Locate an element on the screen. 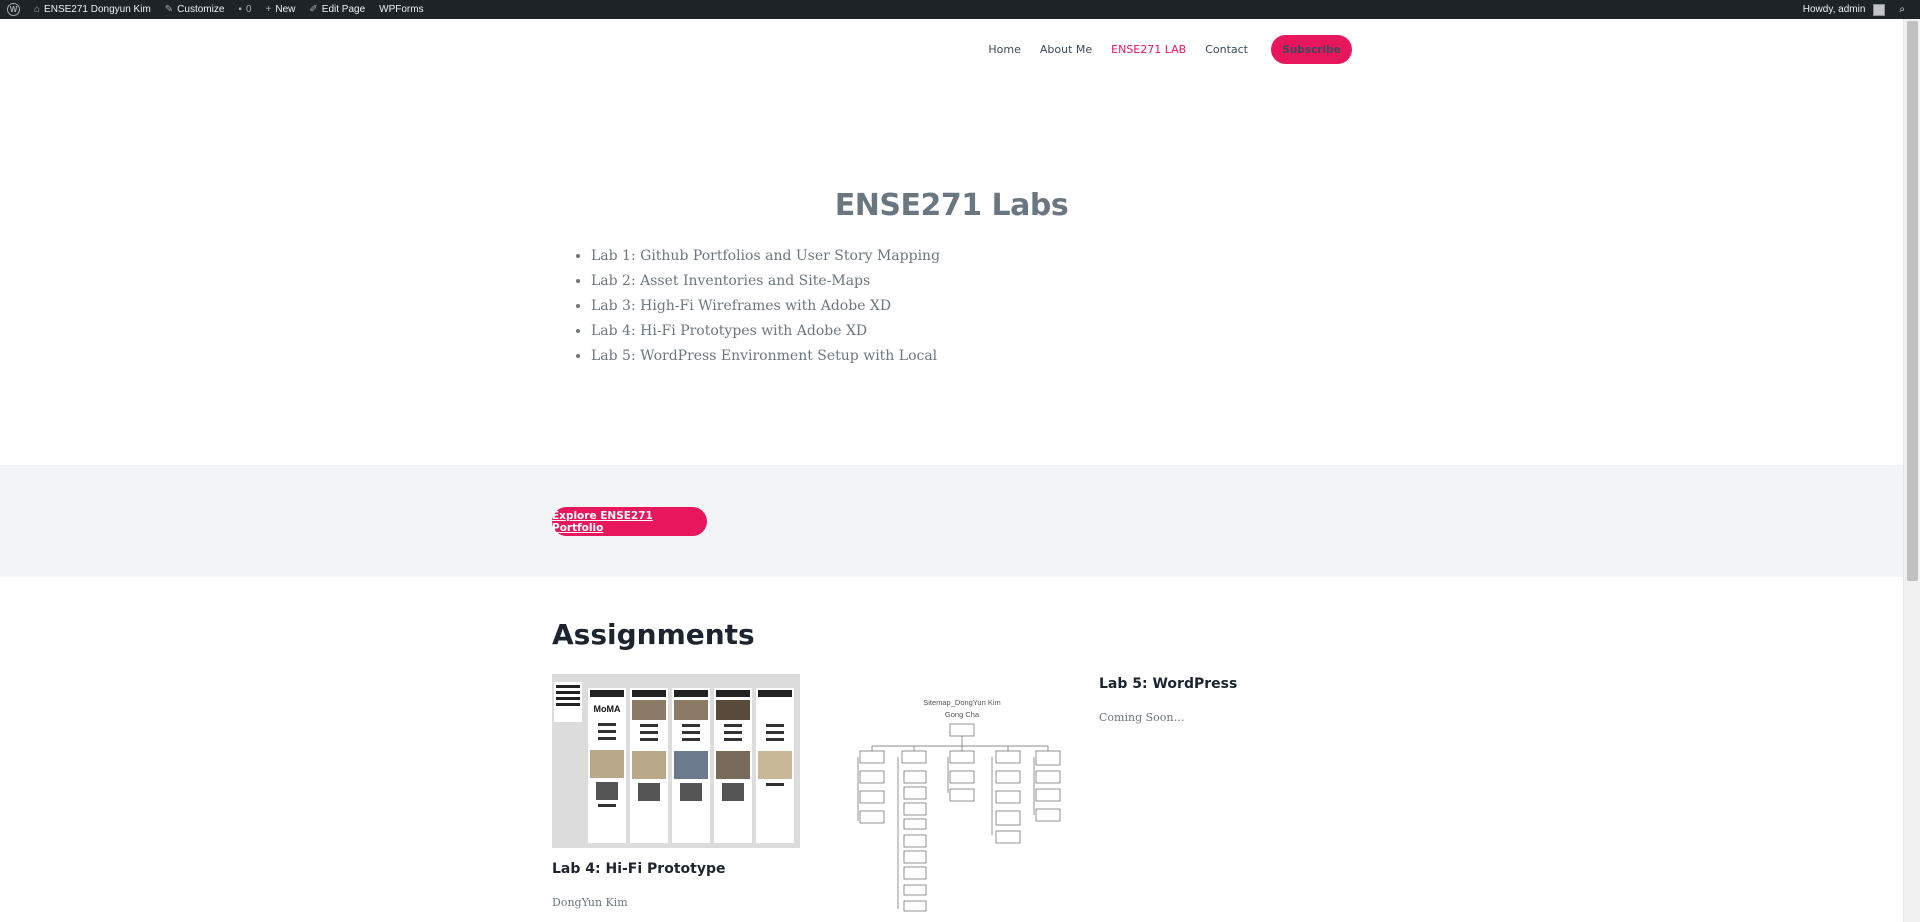 Image resolution: width=1920 pixels, height=922 pixels. comments-link: ▪ 0 is located at coordinates (244, 9).